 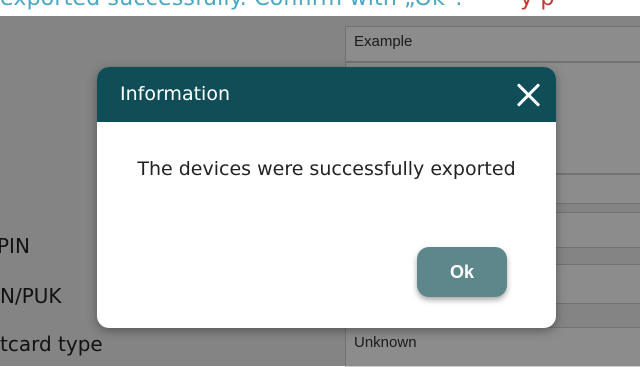 What do you see at coordinates (175, 94) in the screenshot?
I see `dialog-title: Information` at bounding box center [175, 94].